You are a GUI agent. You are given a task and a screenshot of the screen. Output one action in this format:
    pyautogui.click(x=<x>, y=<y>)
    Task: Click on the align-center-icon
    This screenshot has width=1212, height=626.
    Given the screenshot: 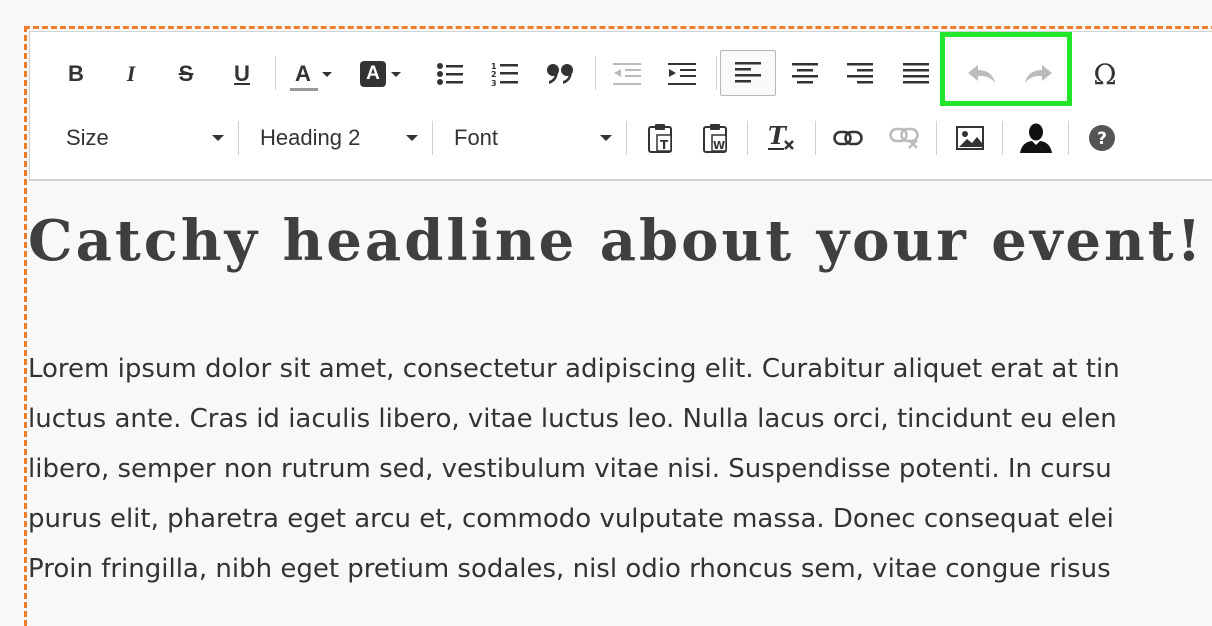 What is the action you would take?
    pyautogui.click(x=805, y=74)
    